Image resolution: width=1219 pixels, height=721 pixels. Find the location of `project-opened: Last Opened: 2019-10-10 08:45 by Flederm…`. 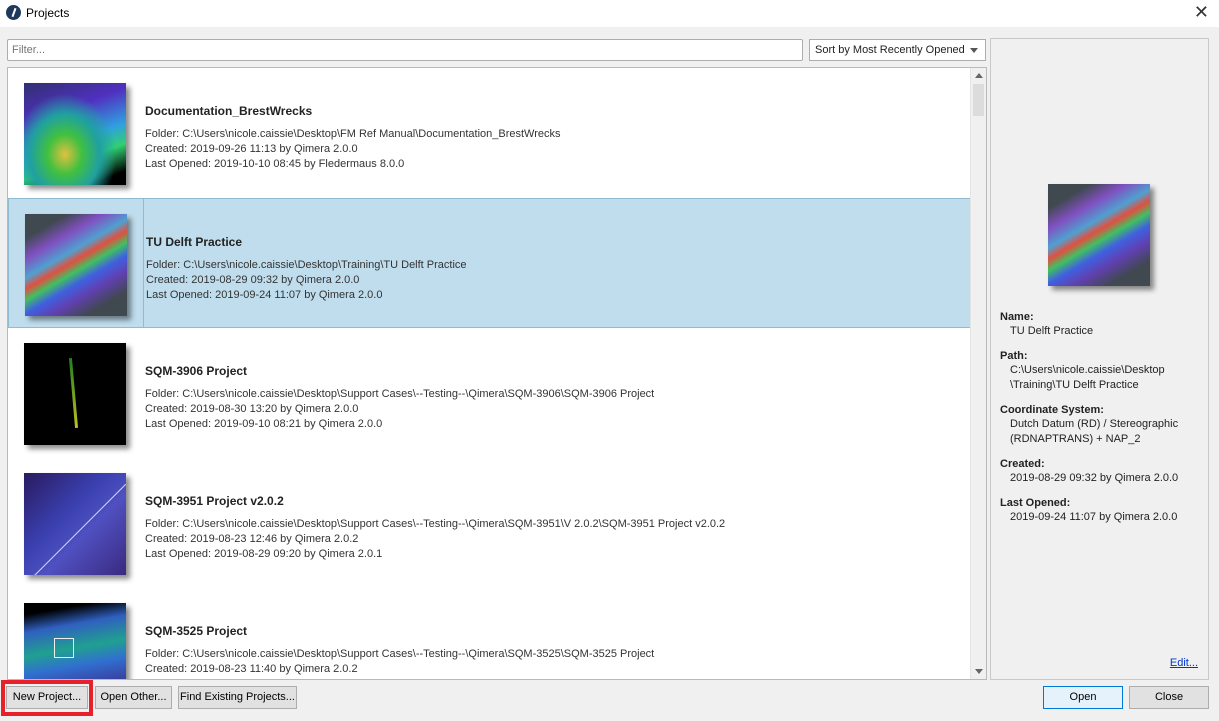

project-opened: Last Opened: 2019-10-10 08:45 by Flederm… is located at coordinates (275, 164).